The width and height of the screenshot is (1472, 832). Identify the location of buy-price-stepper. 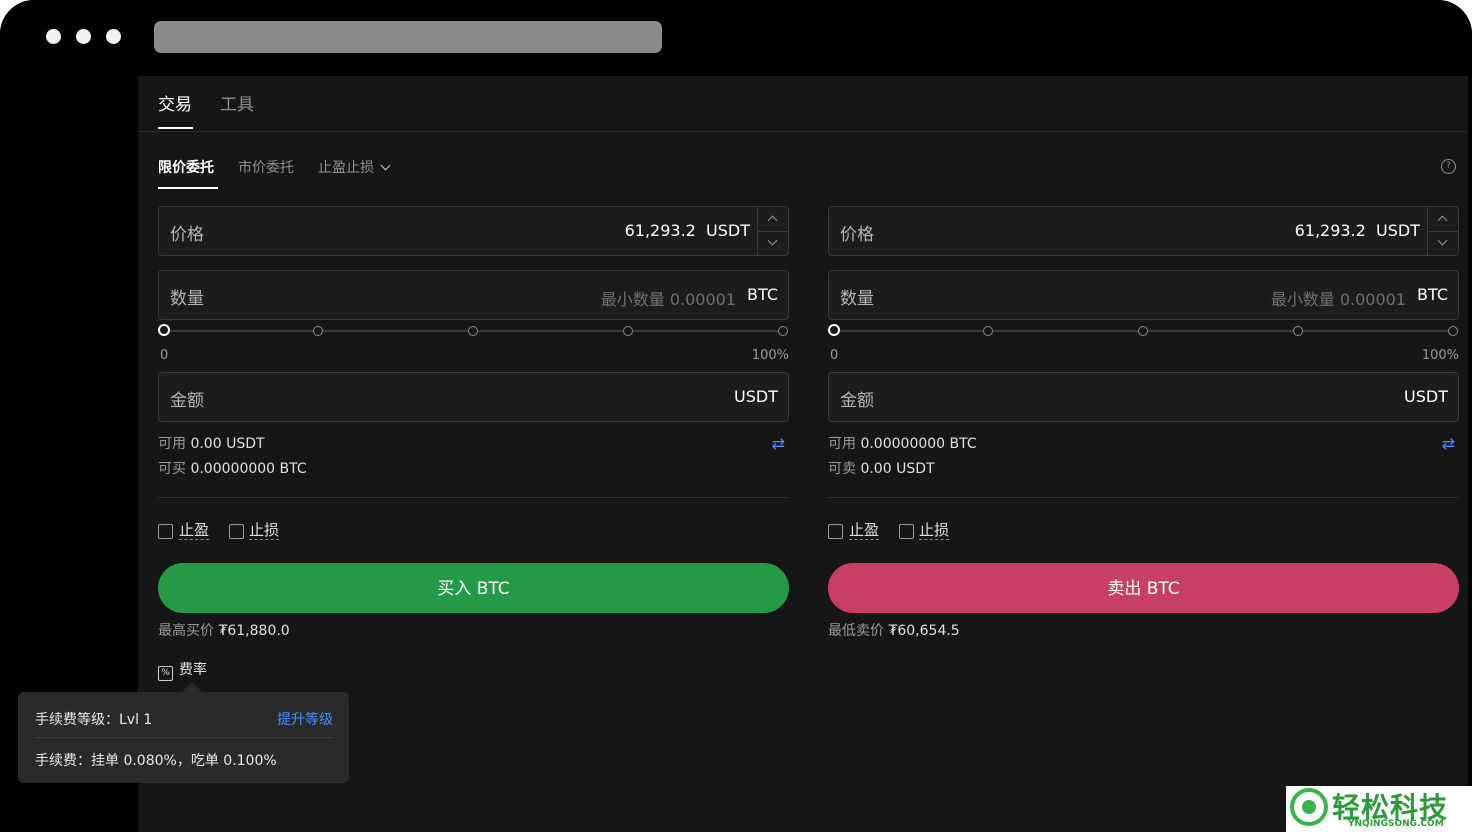
(772, 231).